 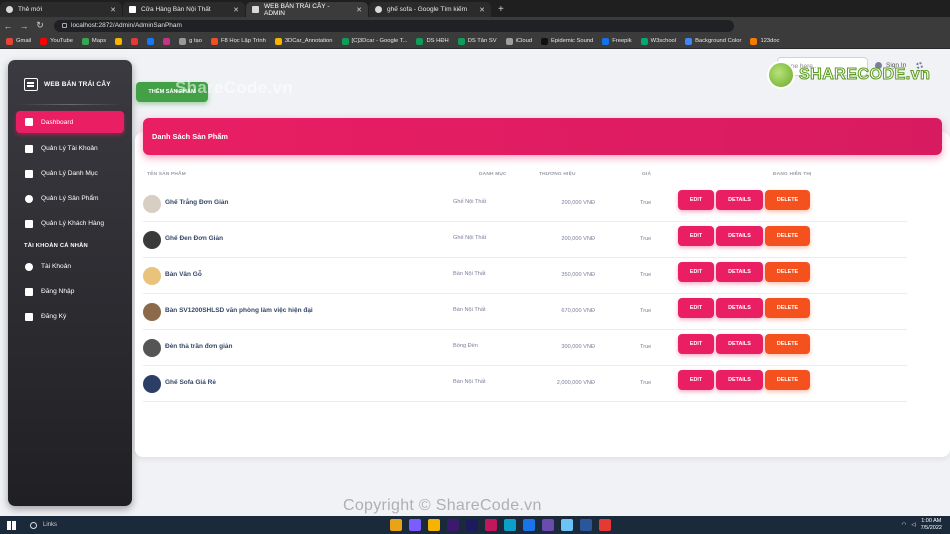 I want to click on bookmark-item: Maps, so click(x=93, y=41).